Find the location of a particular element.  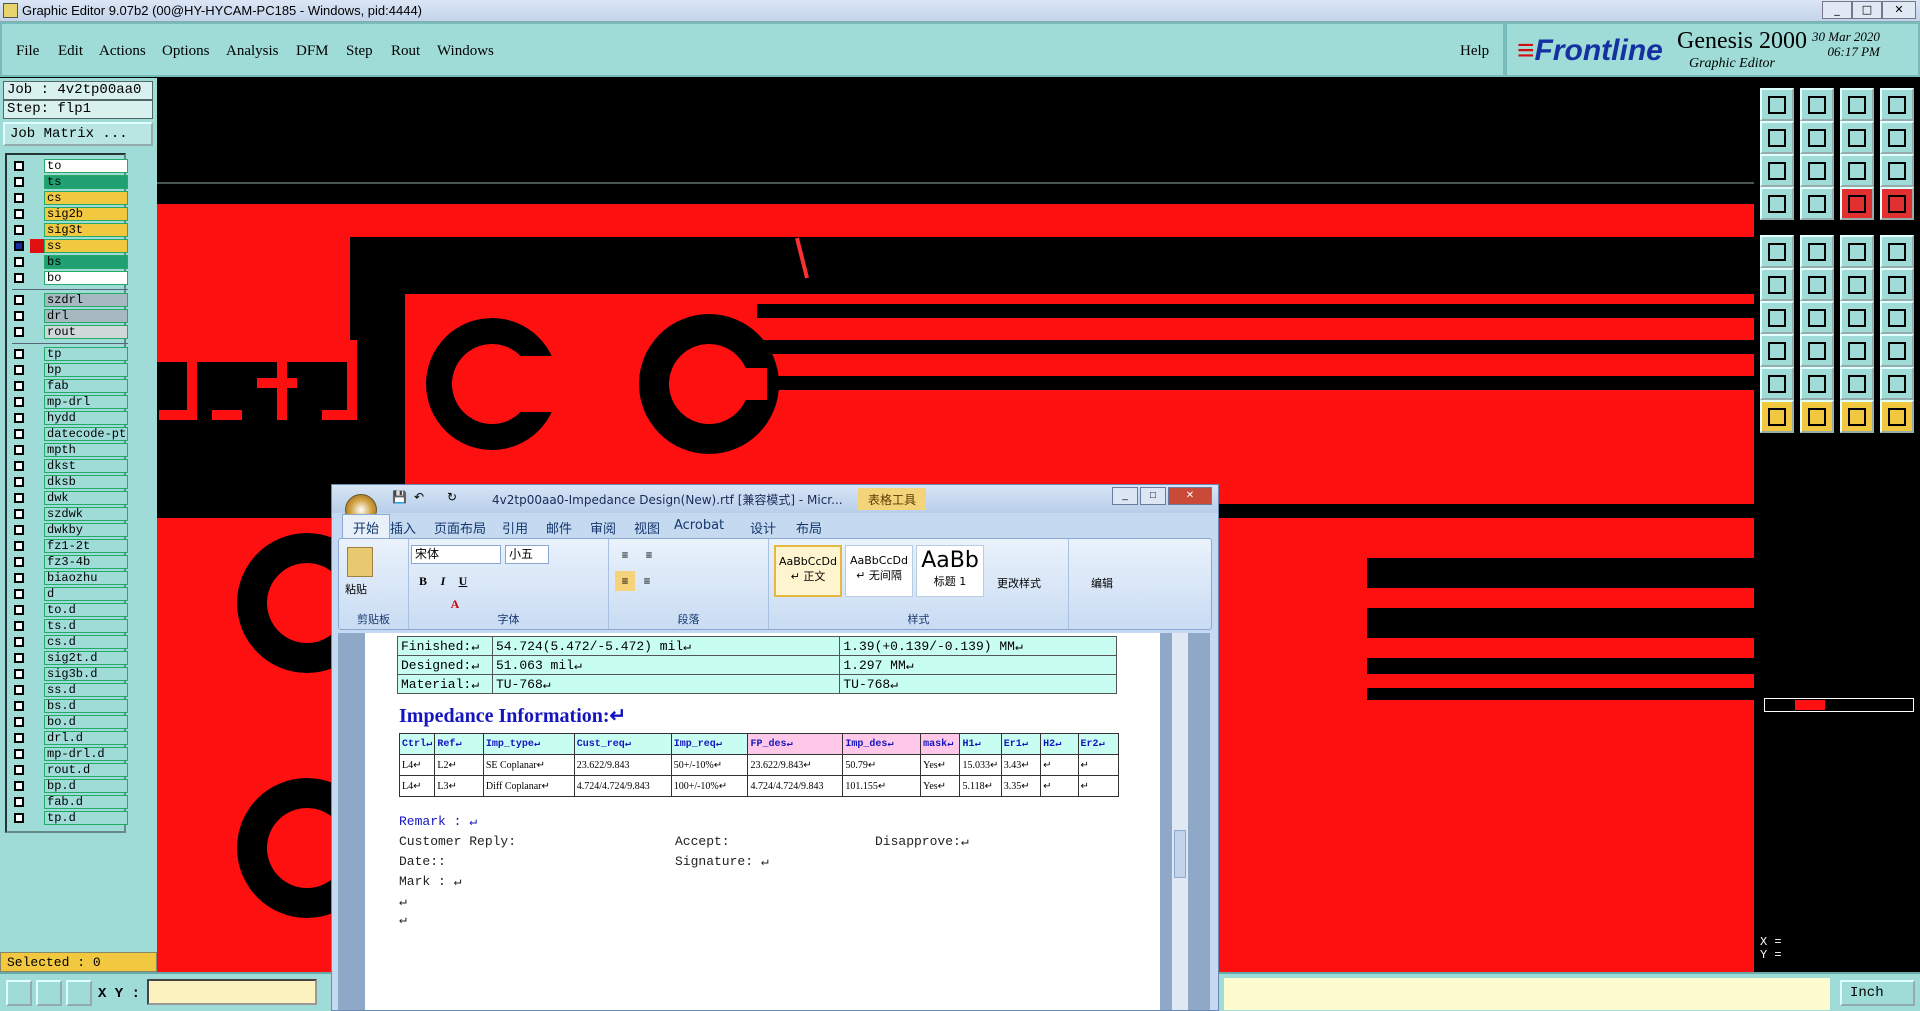

zoom-right-icon is located at coordinates (1817, 137).